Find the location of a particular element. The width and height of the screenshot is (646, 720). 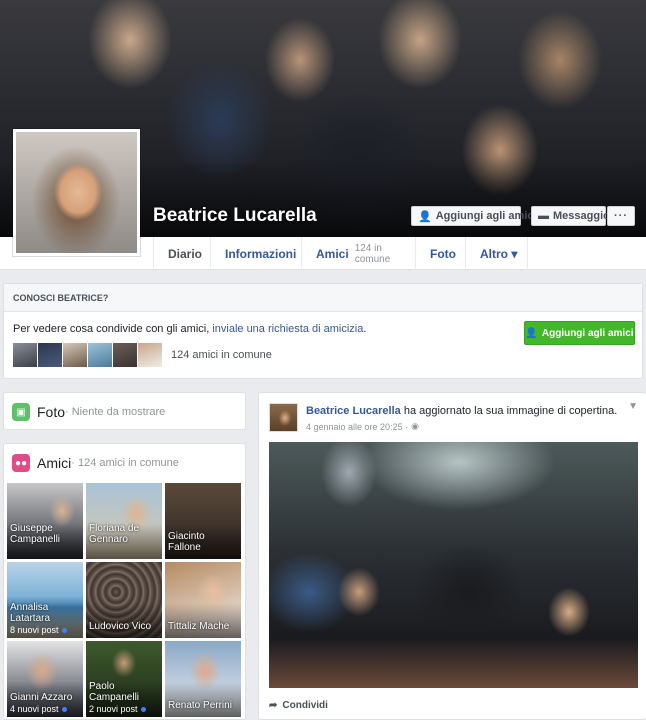

tab-foto: Foto is located at coordinates (440, 253).